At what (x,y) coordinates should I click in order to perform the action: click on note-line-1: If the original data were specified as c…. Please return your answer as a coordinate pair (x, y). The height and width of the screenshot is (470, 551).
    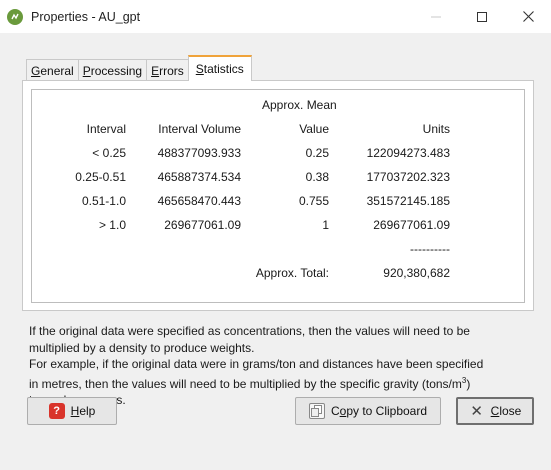
    Looking at the image, I should click on (249, 331).